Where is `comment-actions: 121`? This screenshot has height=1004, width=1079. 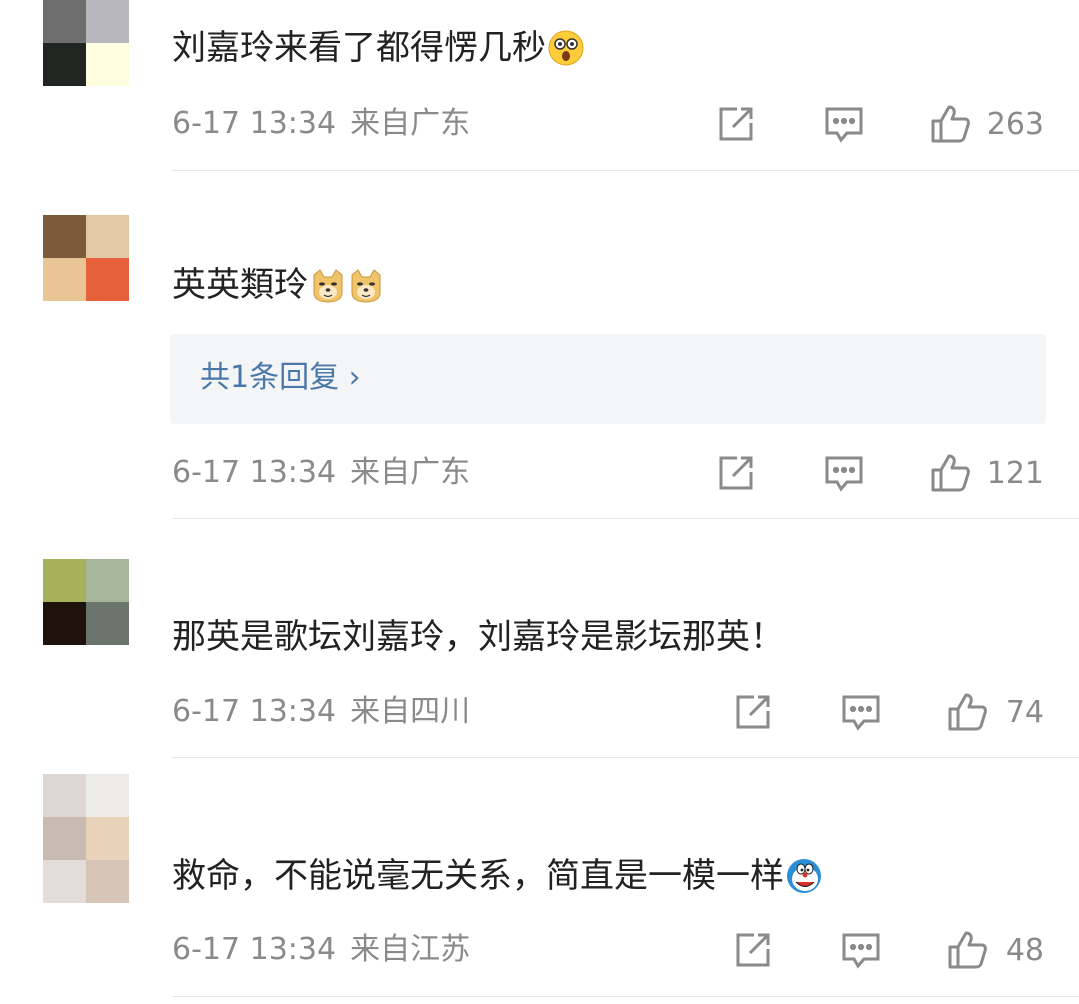
comment-actions: 121 is located at coordinates (879, 473).